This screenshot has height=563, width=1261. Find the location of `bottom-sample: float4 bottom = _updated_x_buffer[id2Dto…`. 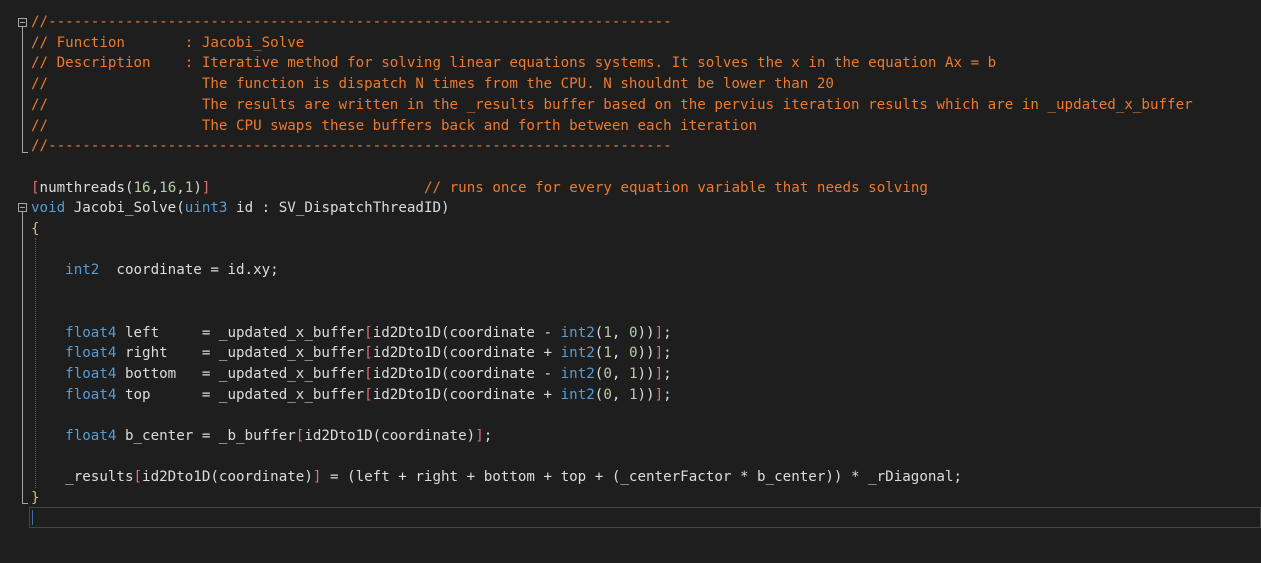

bottom-sample: float4 bottom = _updated_x_buffer[id2Dto… is located at coordinates (368, 373).